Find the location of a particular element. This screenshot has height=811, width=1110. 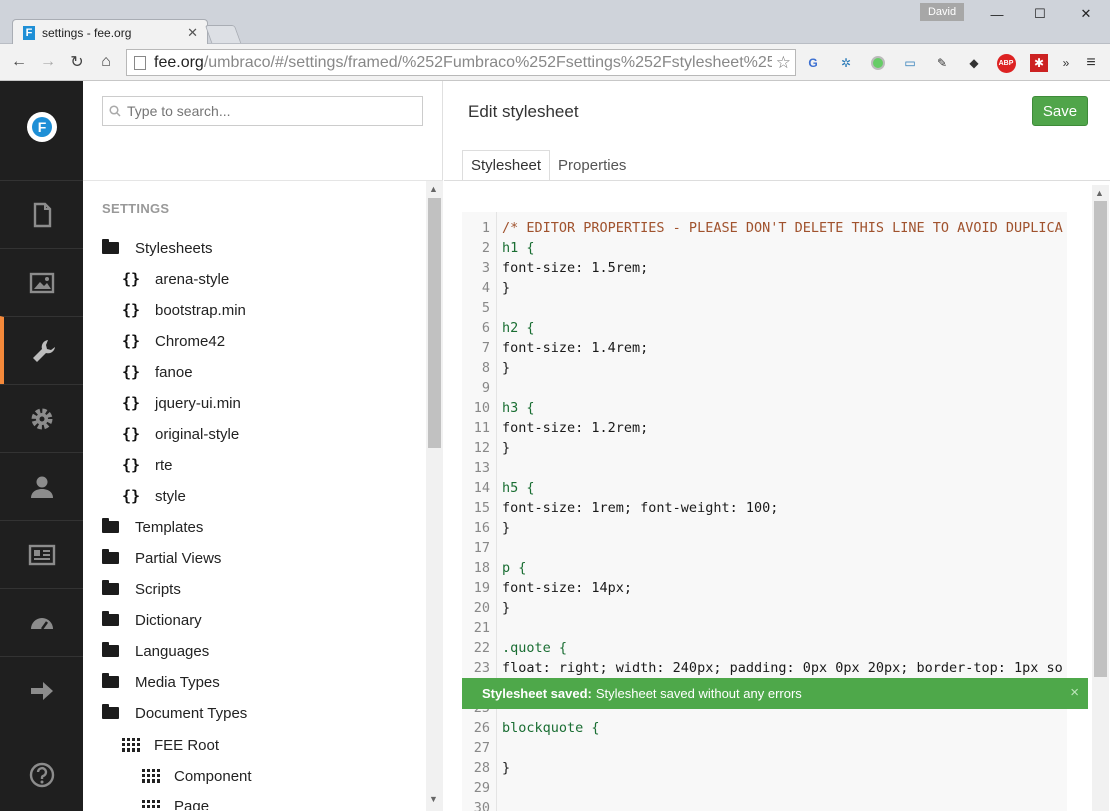

section-media is located at coordinates (41, 282).